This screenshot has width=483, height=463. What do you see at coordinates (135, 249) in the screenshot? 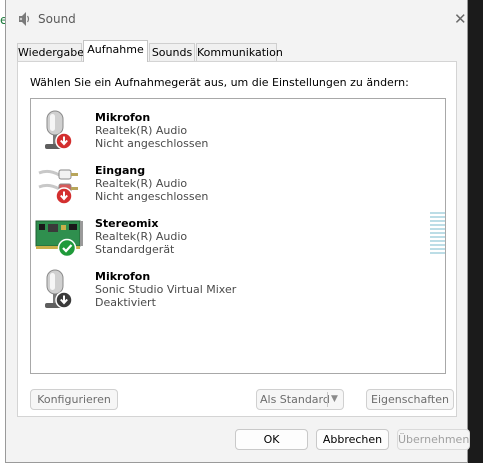
I see `device-status: Standardgerät` at bounding box center [135, 249].